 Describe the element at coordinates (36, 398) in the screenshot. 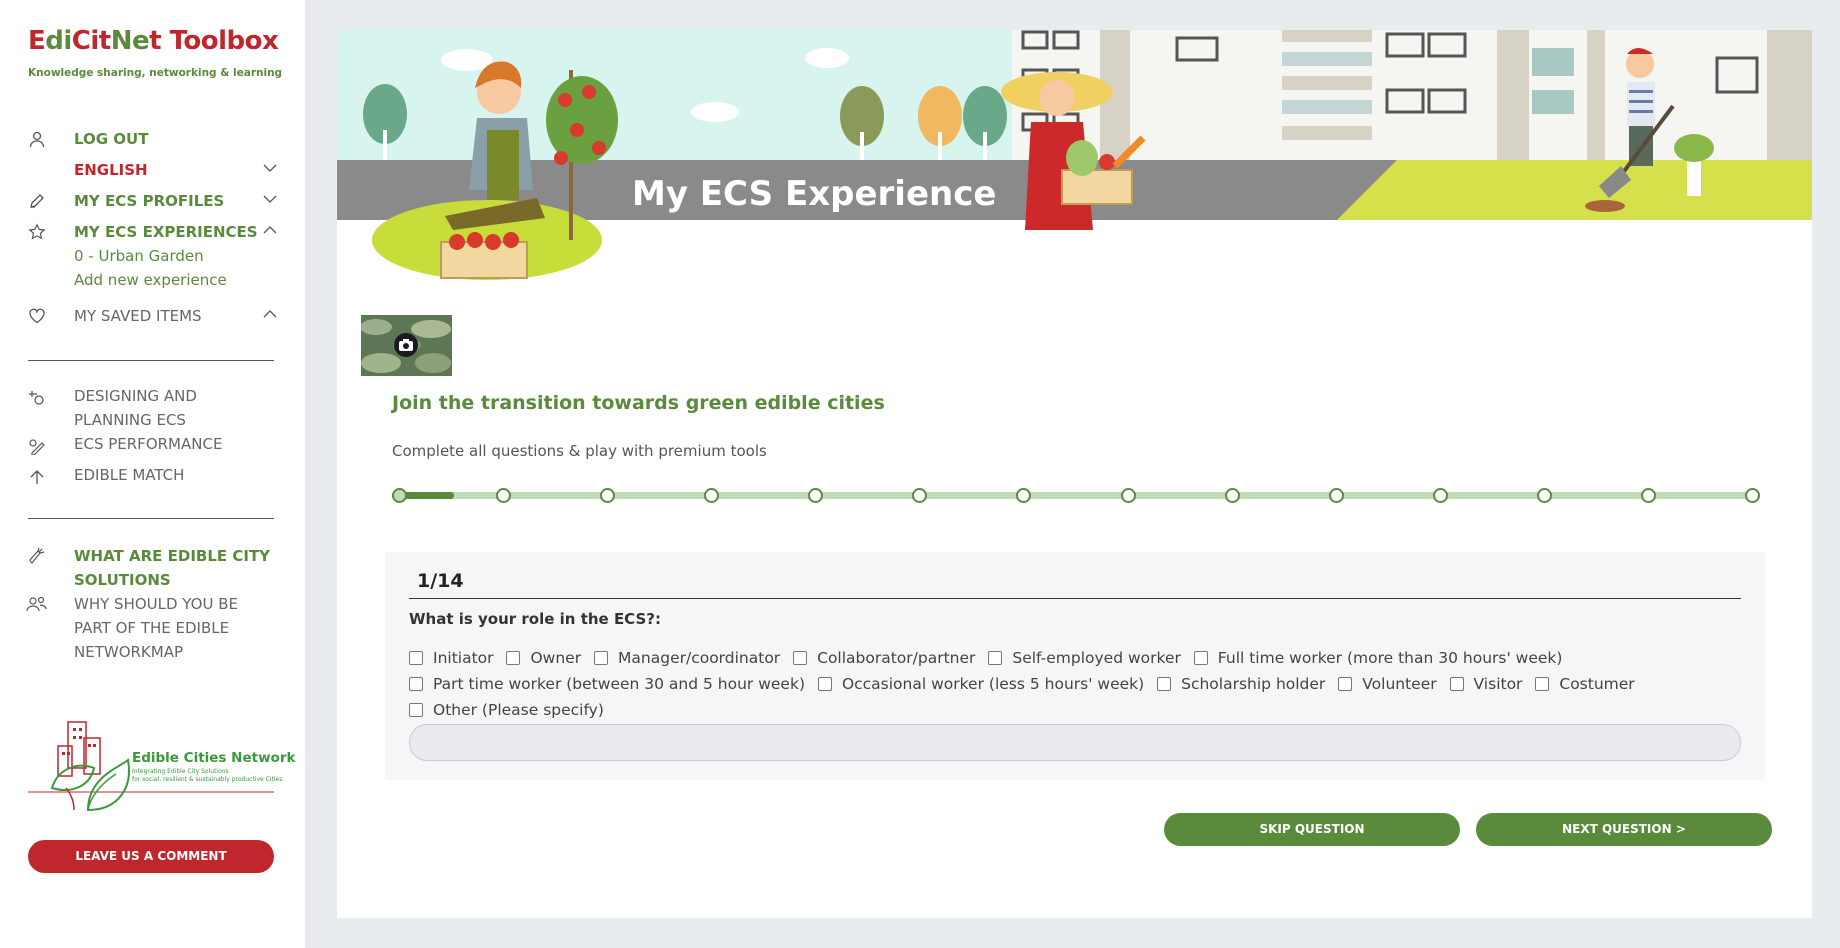

I see `design-tool-icon` at that location.